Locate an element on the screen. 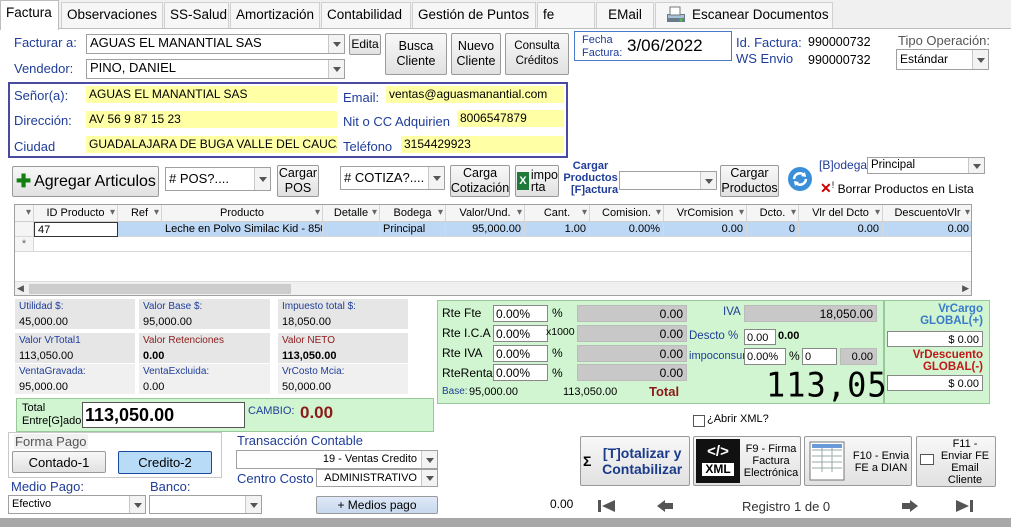 This screenshot has height=527, width=1011. productos-factura-combo is located at coordinates (668, 180).